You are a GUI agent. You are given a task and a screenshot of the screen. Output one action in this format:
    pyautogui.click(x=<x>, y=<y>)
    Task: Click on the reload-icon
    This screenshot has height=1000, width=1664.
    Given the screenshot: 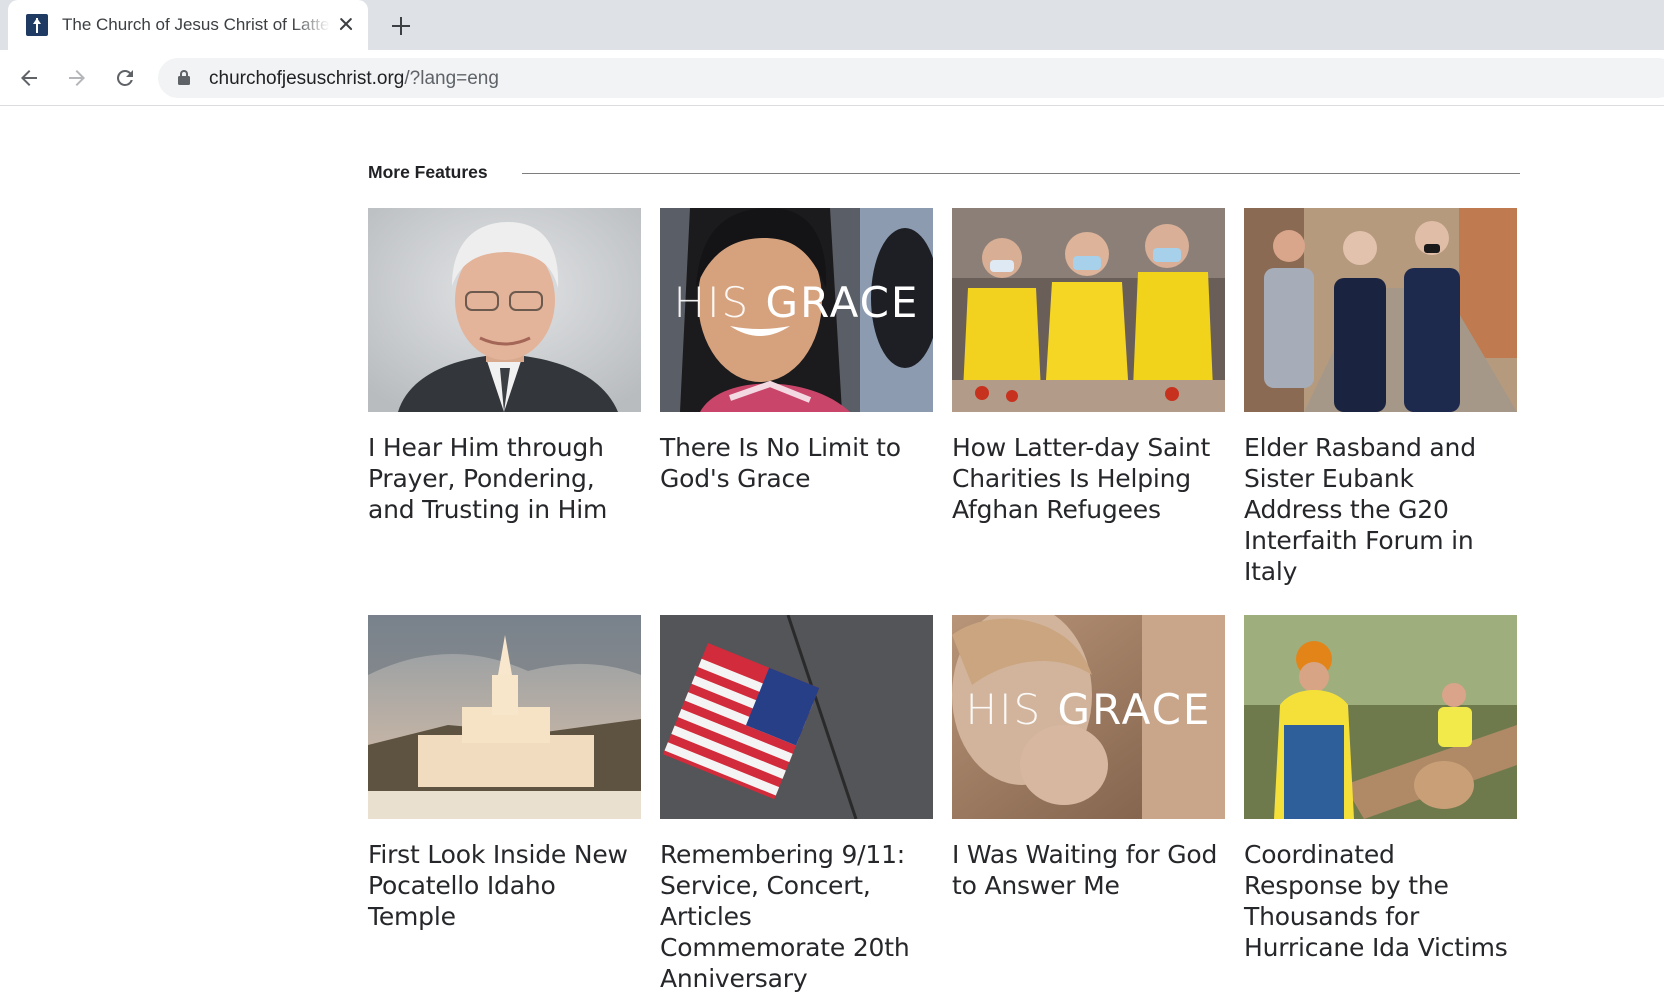 What is the action you would take?
    pyautogui.click(x=125, y=78)
    